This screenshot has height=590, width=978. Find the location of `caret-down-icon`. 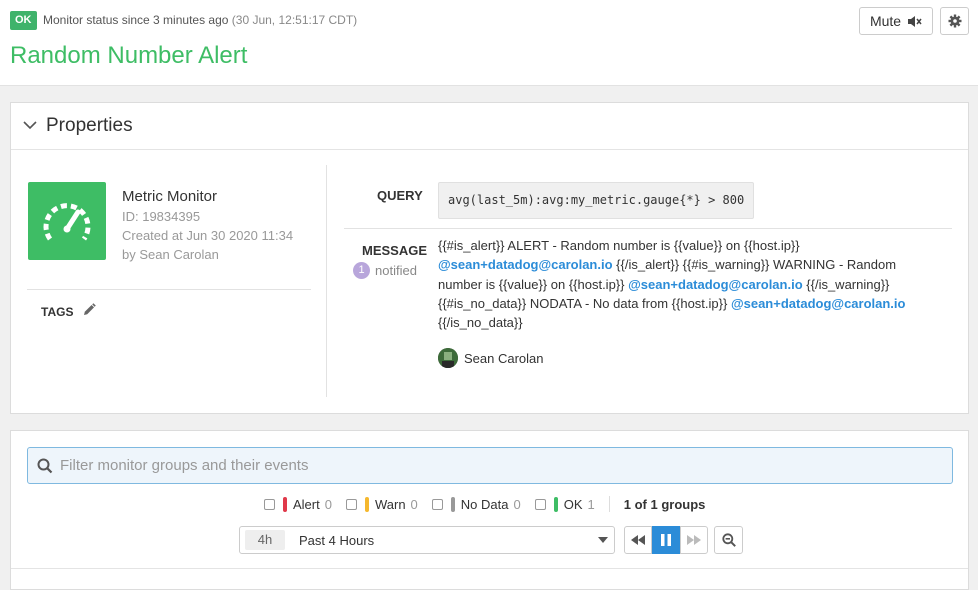

caret-down-icon is located at coordinates (603, 540).